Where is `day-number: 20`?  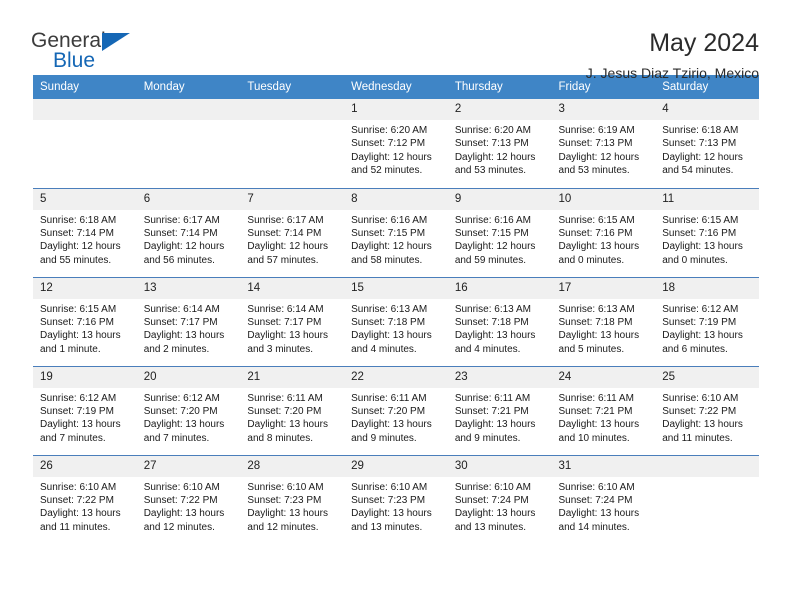 day-number: 20 is located at coordinates (188, 377).